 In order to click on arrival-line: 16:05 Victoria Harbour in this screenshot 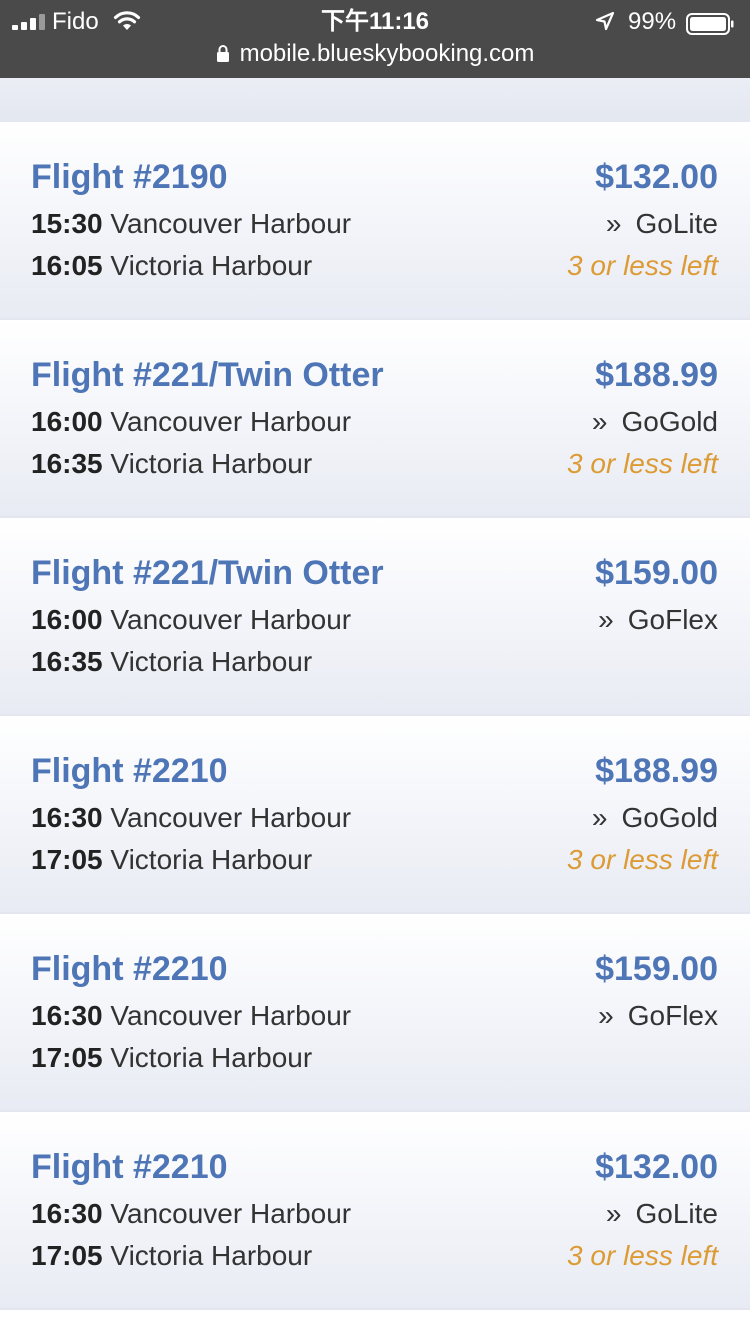, I will do `click(171, 266)`.